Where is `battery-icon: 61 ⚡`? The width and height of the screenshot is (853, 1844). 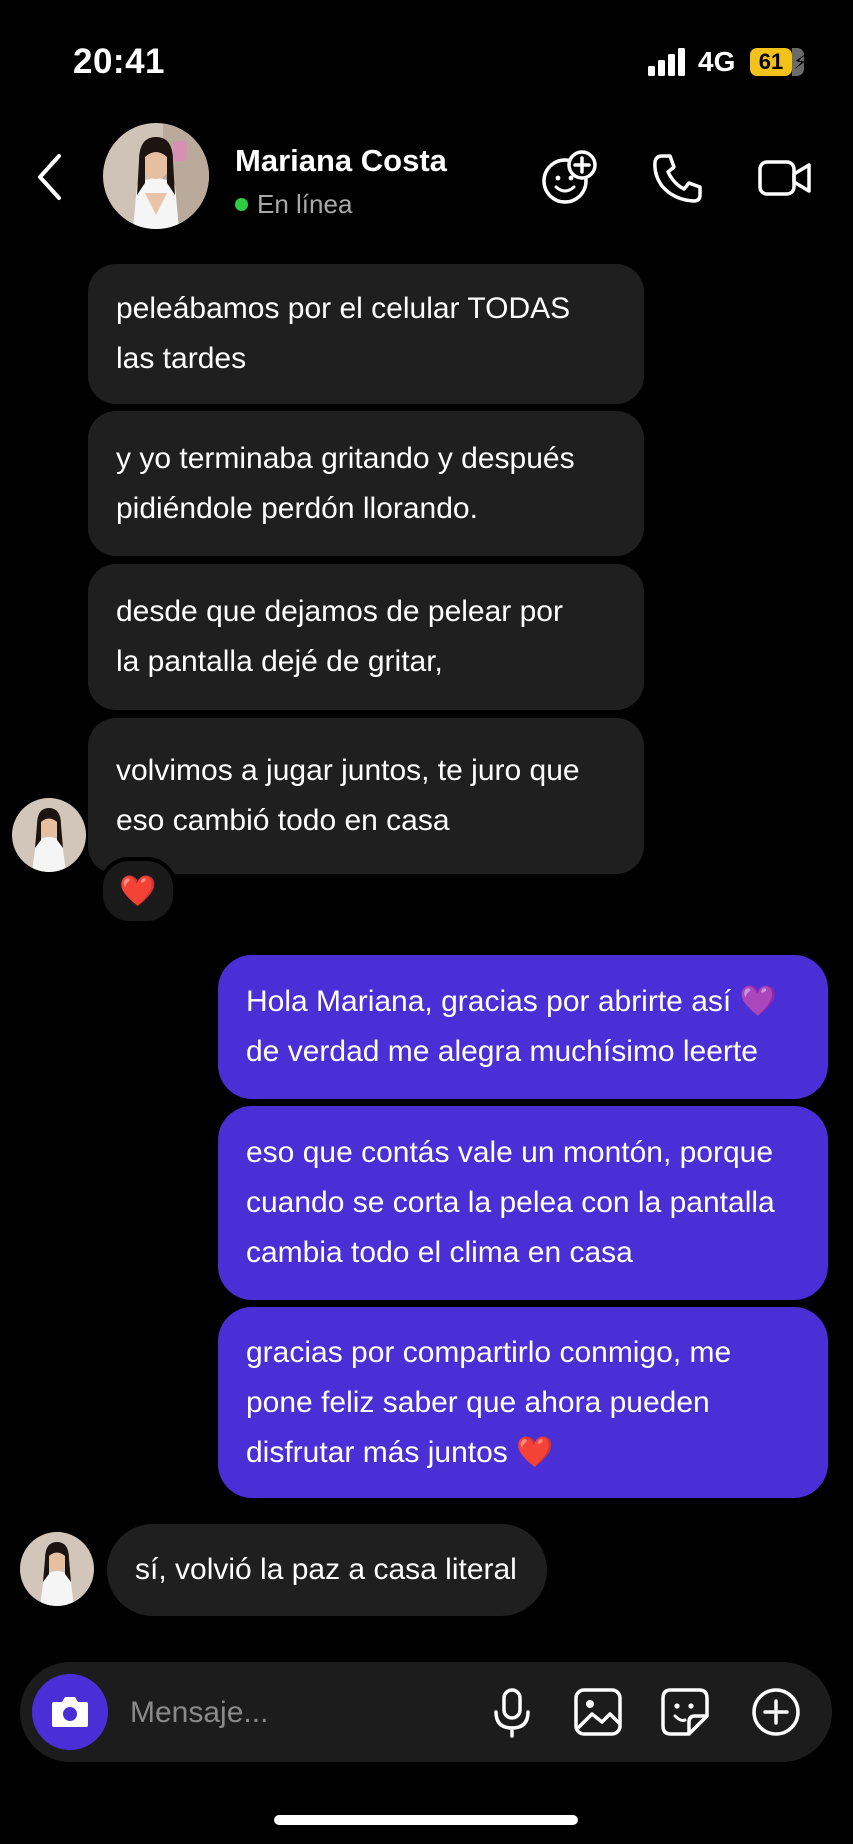
battery-icon: 61 ⚡ is located at coordinates (781, 63).